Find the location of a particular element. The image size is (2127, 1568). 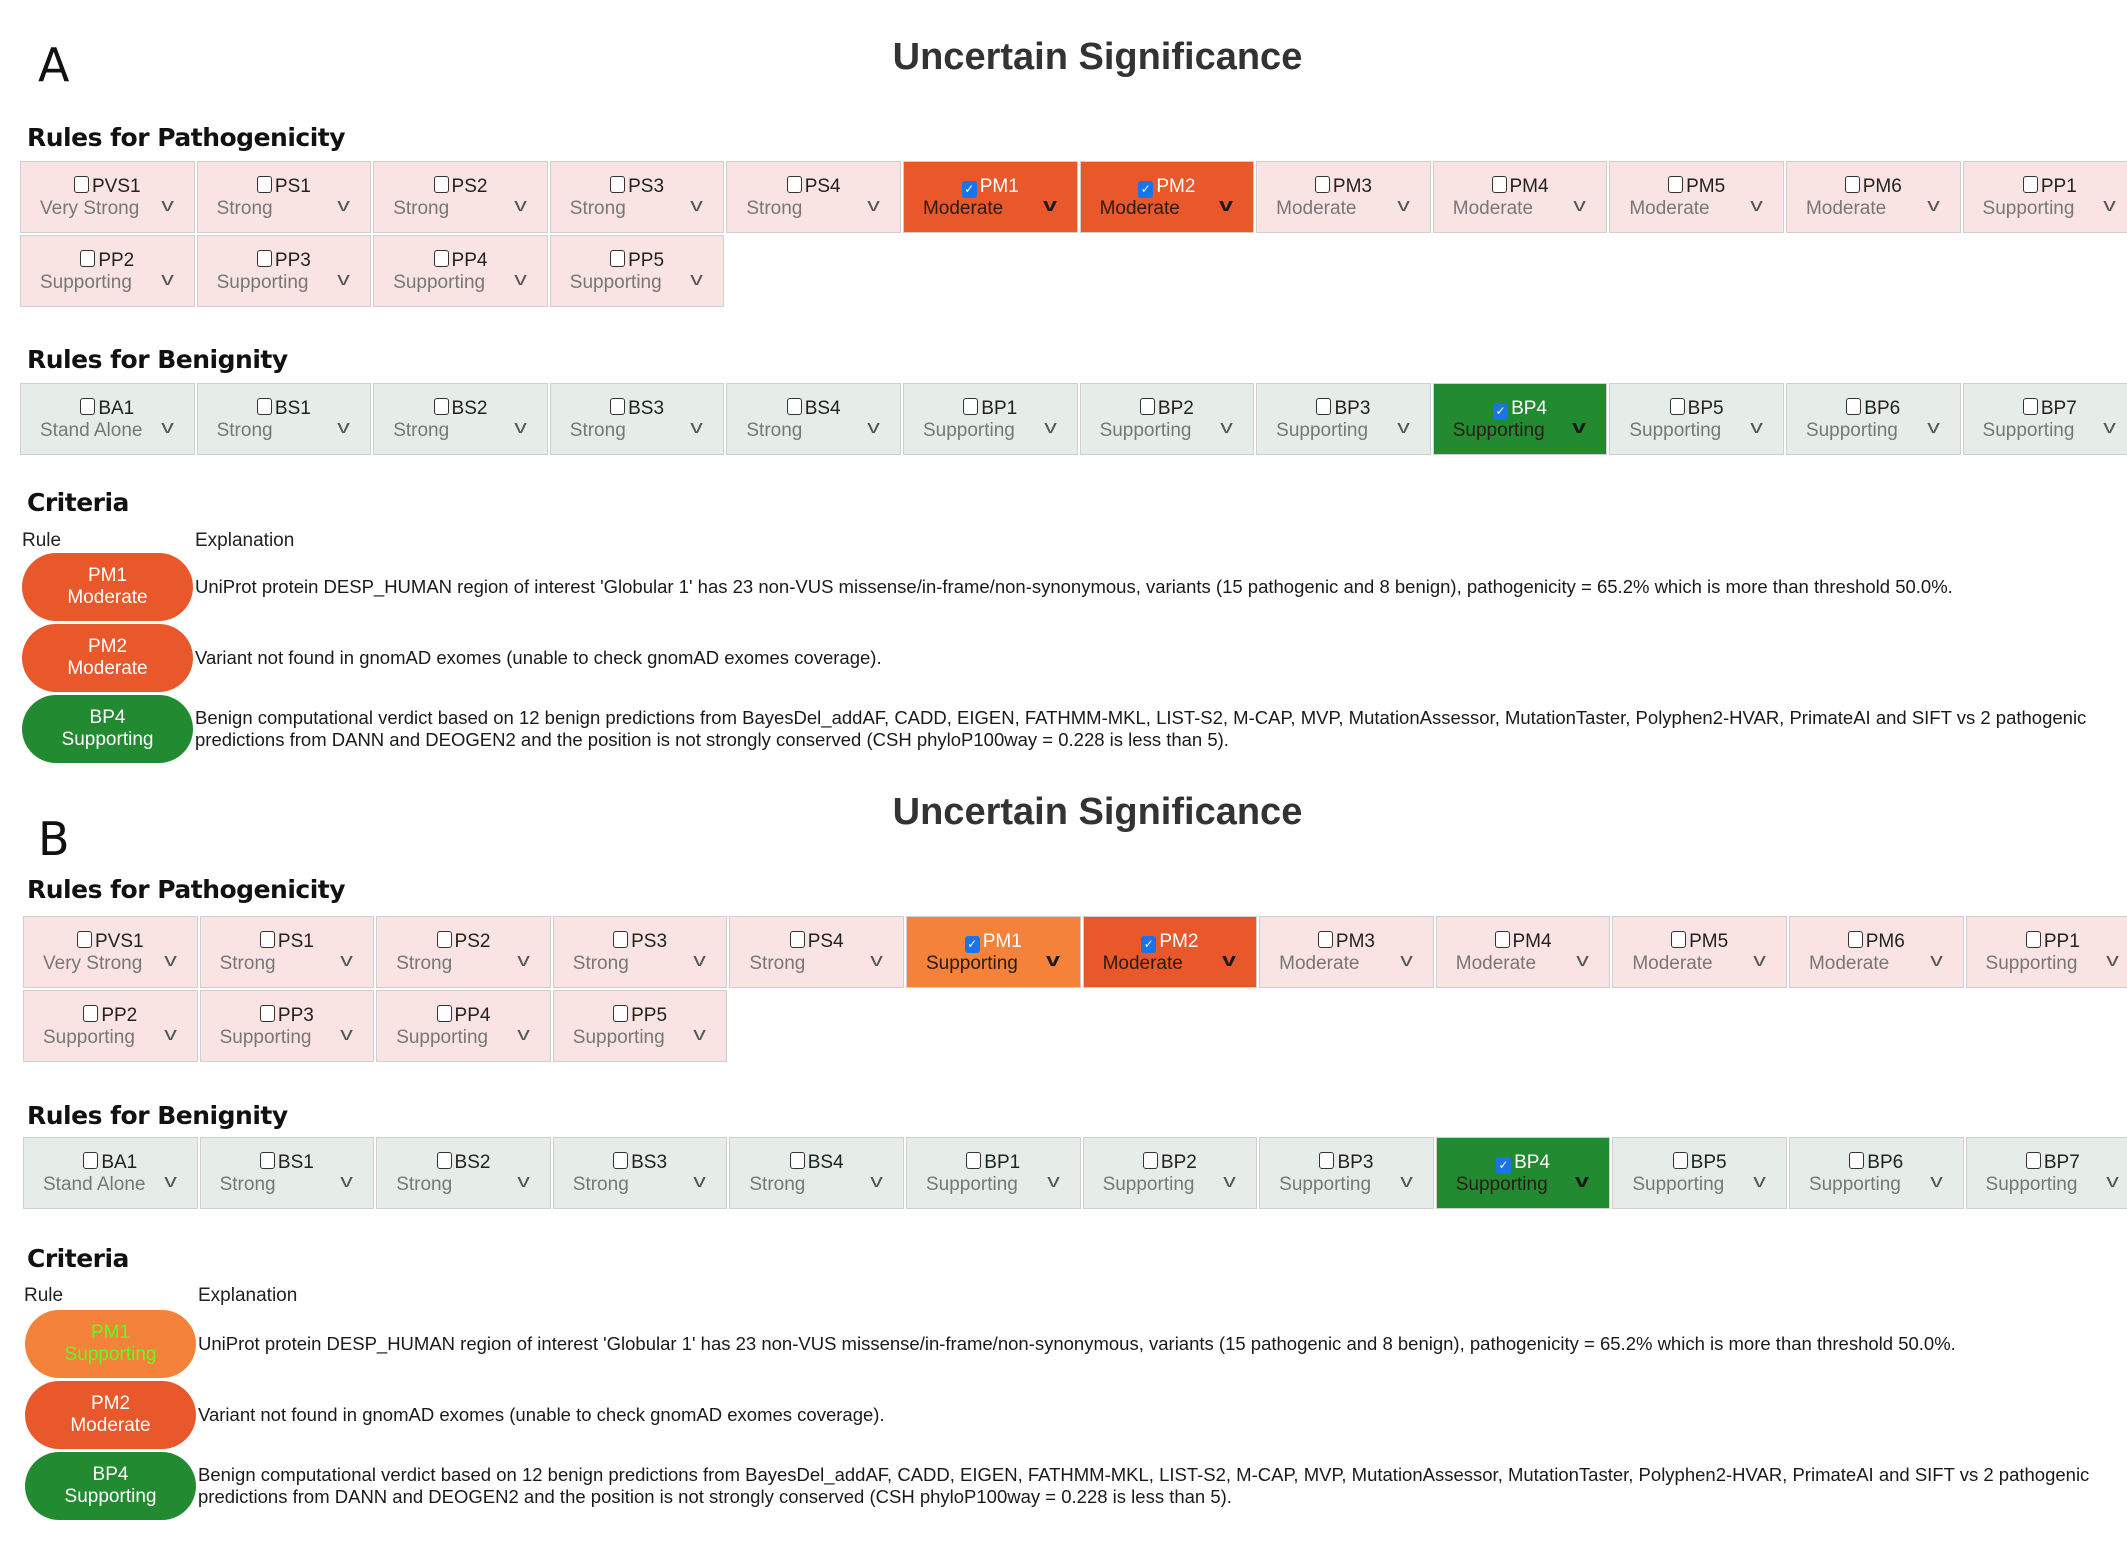

strength-select: Stand Alone is located at coordinates (94, 1185).